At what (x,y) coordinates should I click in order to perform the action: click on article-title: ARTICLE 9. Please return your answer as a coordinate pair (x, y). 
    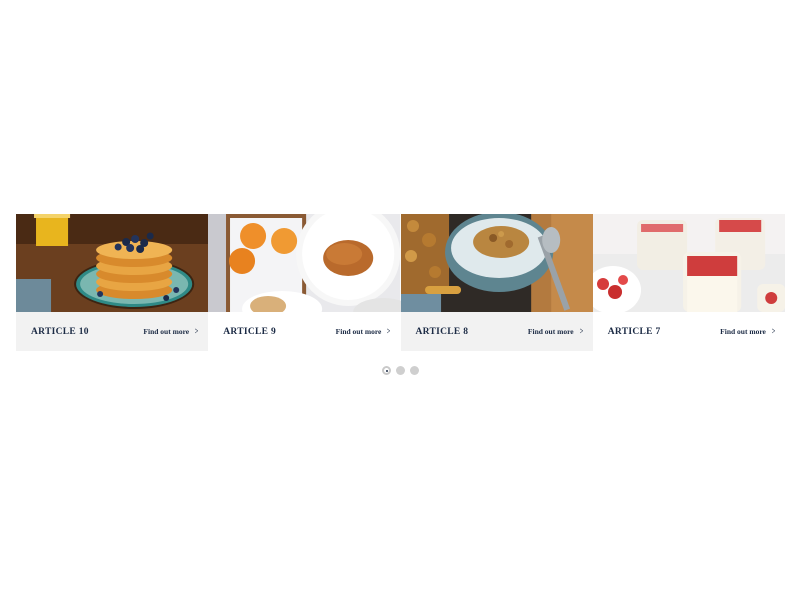
    Looking at the image, I should click on (249, 332).